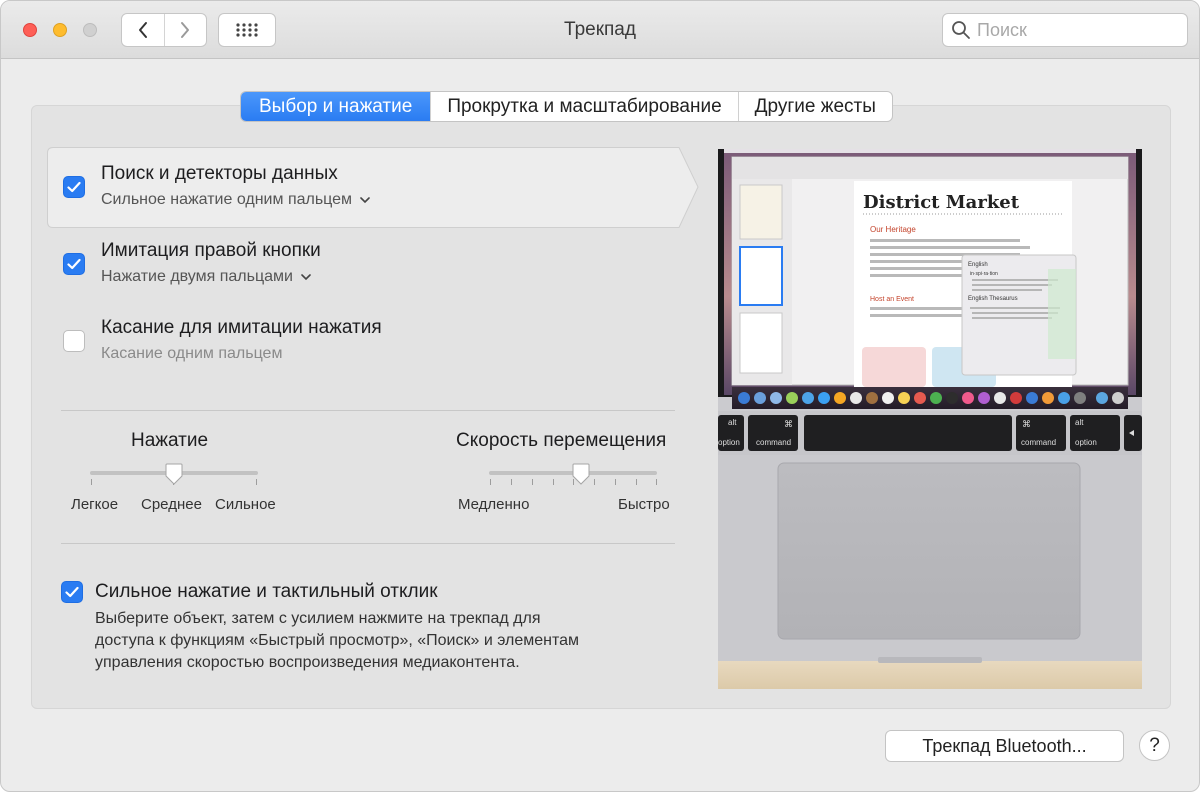  I want to click on preview-key-command-right: command, so click(1038, 442).